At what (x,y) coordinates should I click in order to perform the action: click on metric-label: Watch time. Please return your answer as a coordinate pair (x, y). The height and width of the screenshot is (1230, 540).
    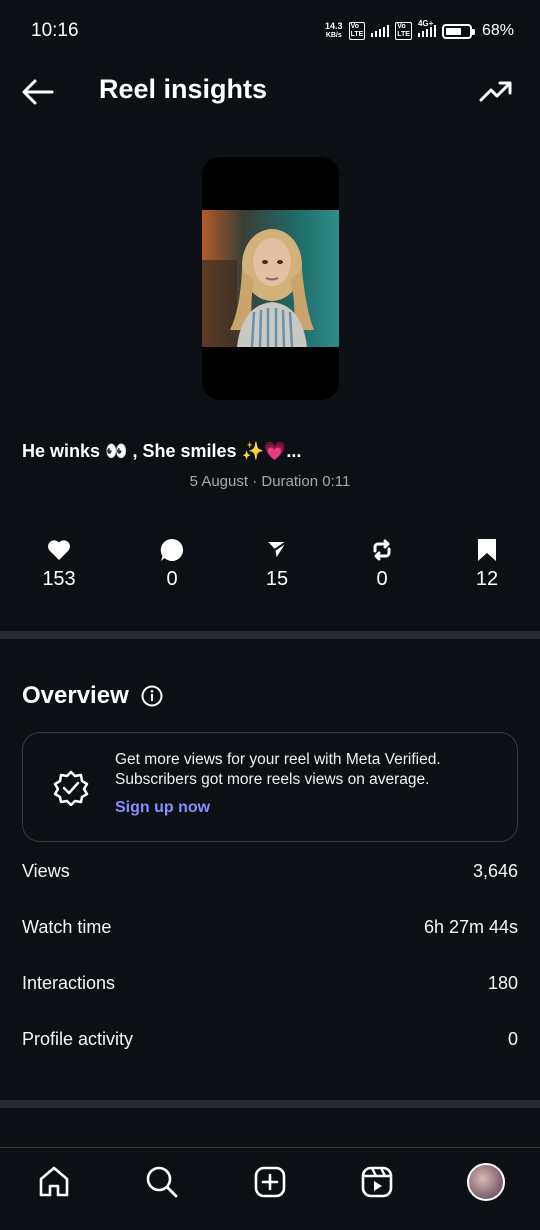
    Looking at the image, I should click on (67, 927).